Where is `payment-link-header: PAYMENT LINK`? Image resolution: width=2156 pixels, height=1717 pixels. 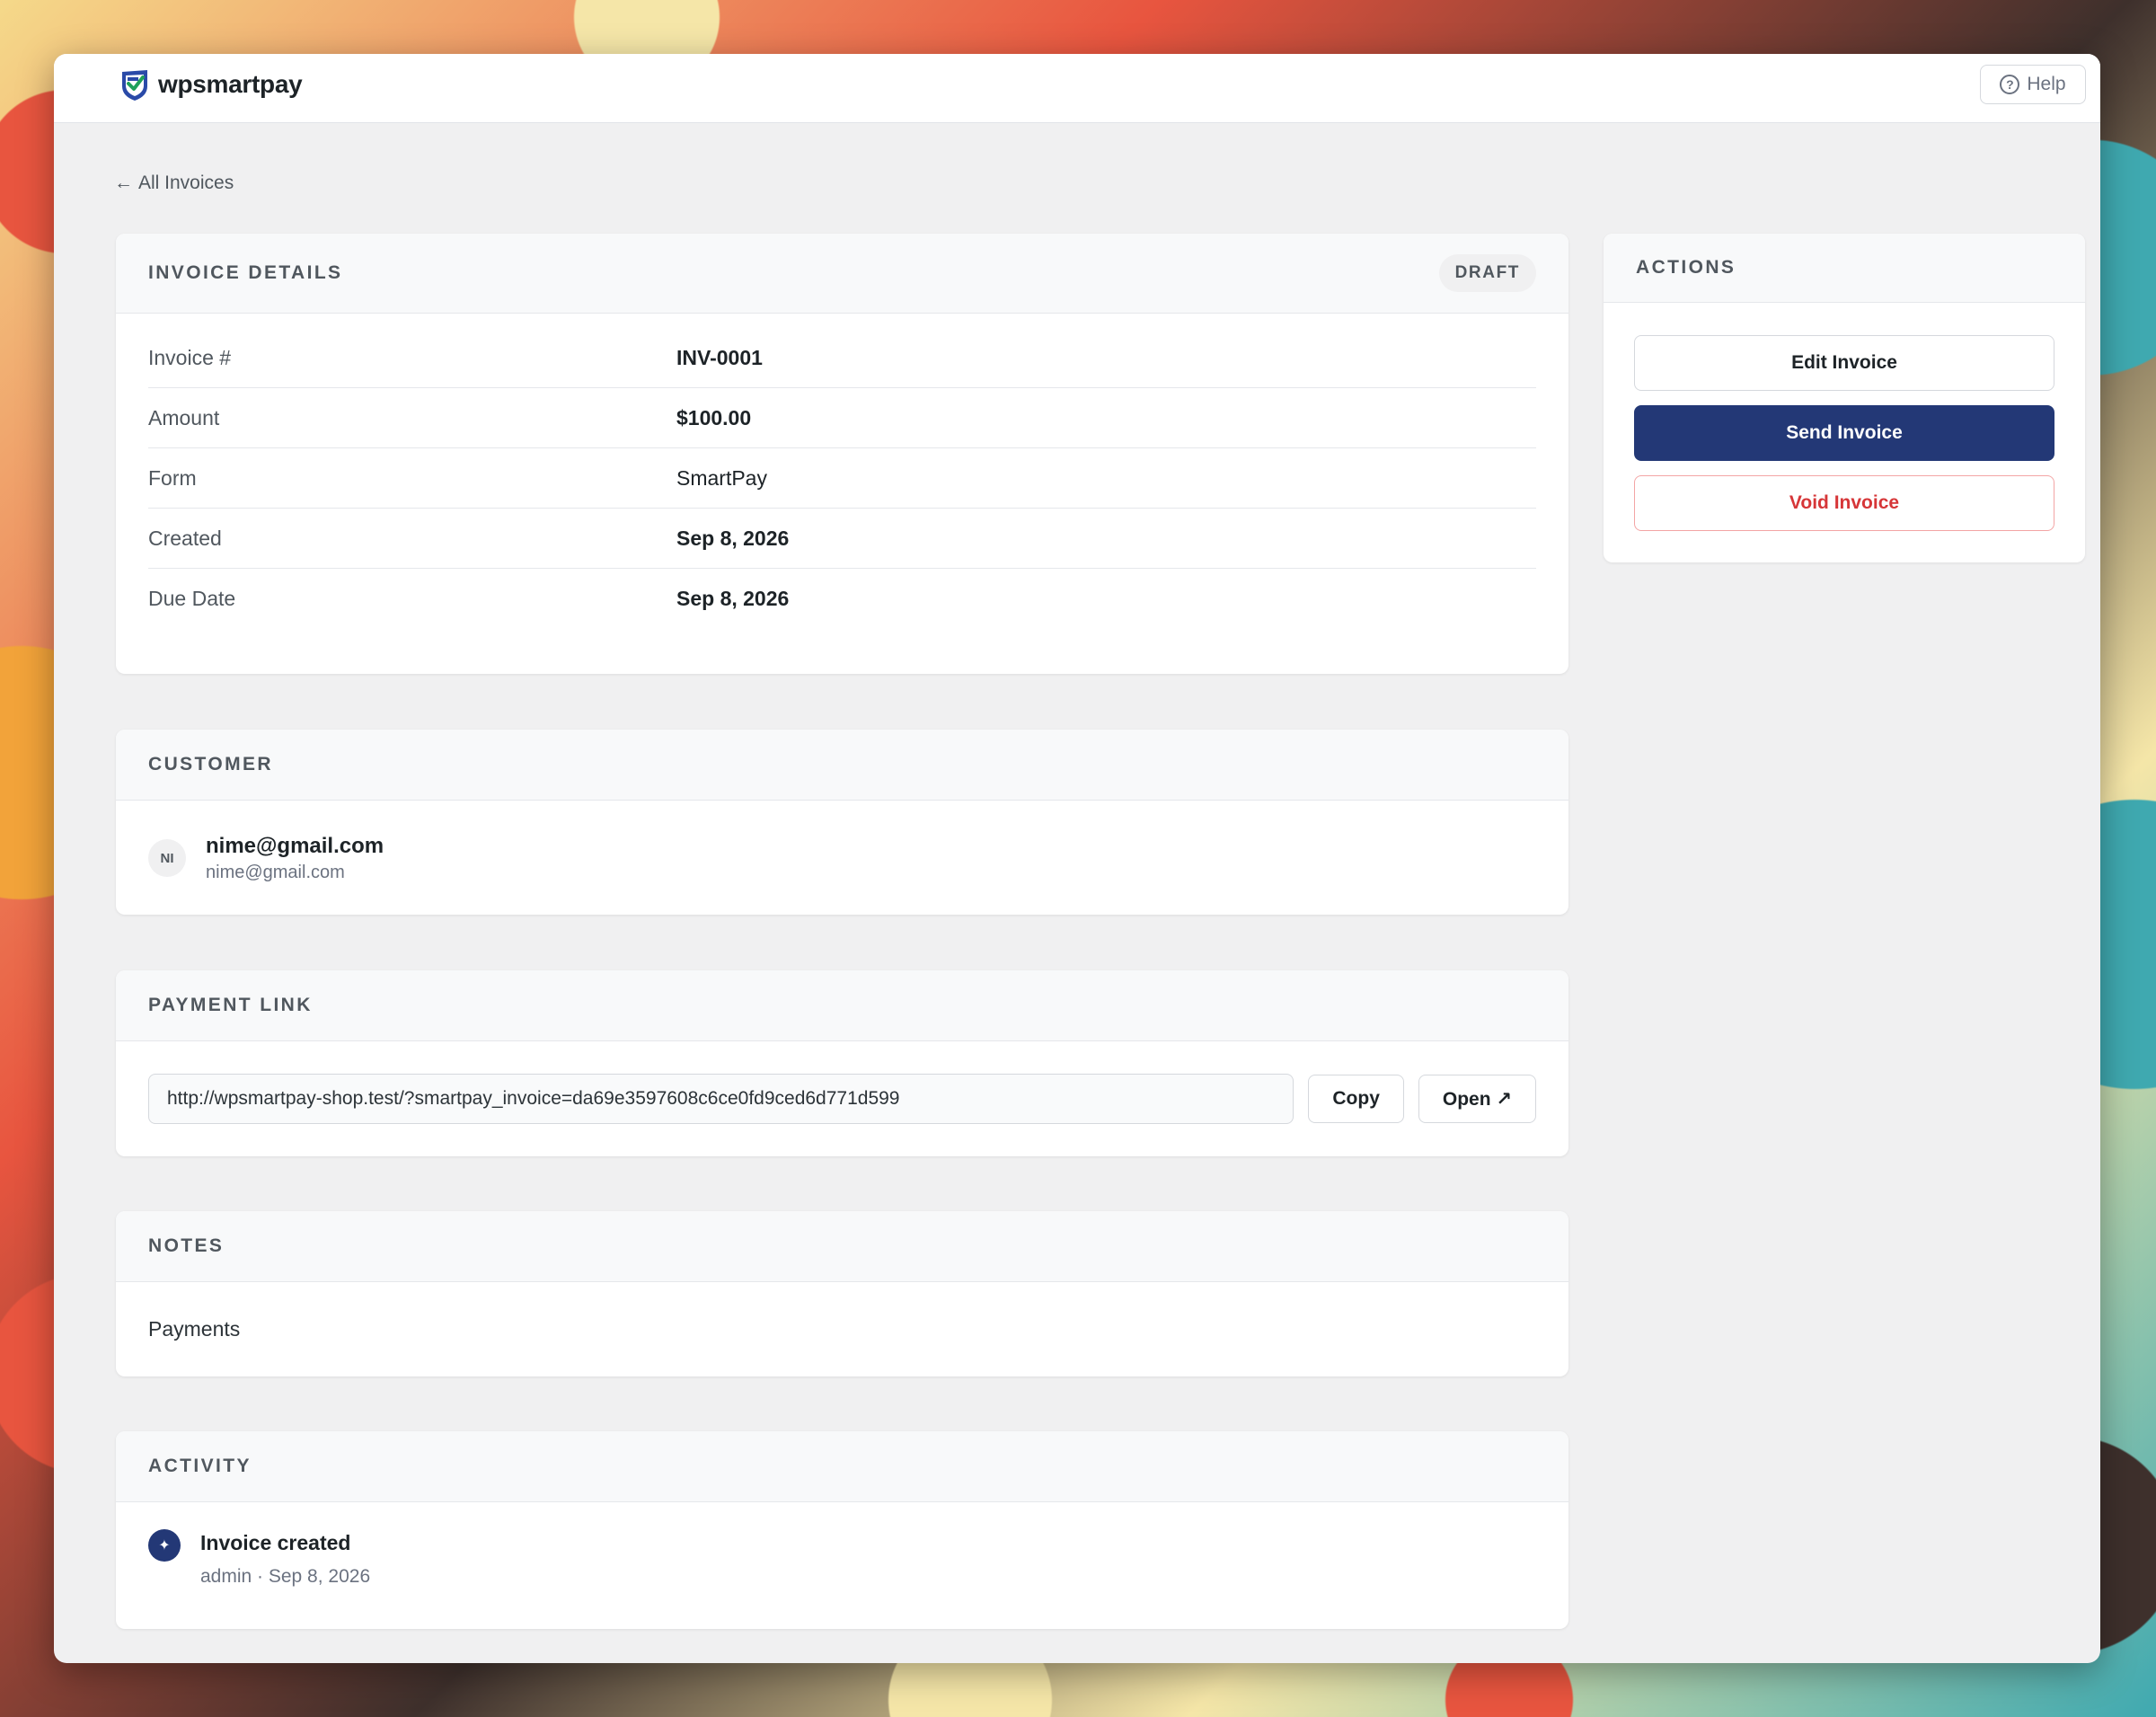
payment-link-header: PAYMENT LINK is located at coordinates (842, 1005).